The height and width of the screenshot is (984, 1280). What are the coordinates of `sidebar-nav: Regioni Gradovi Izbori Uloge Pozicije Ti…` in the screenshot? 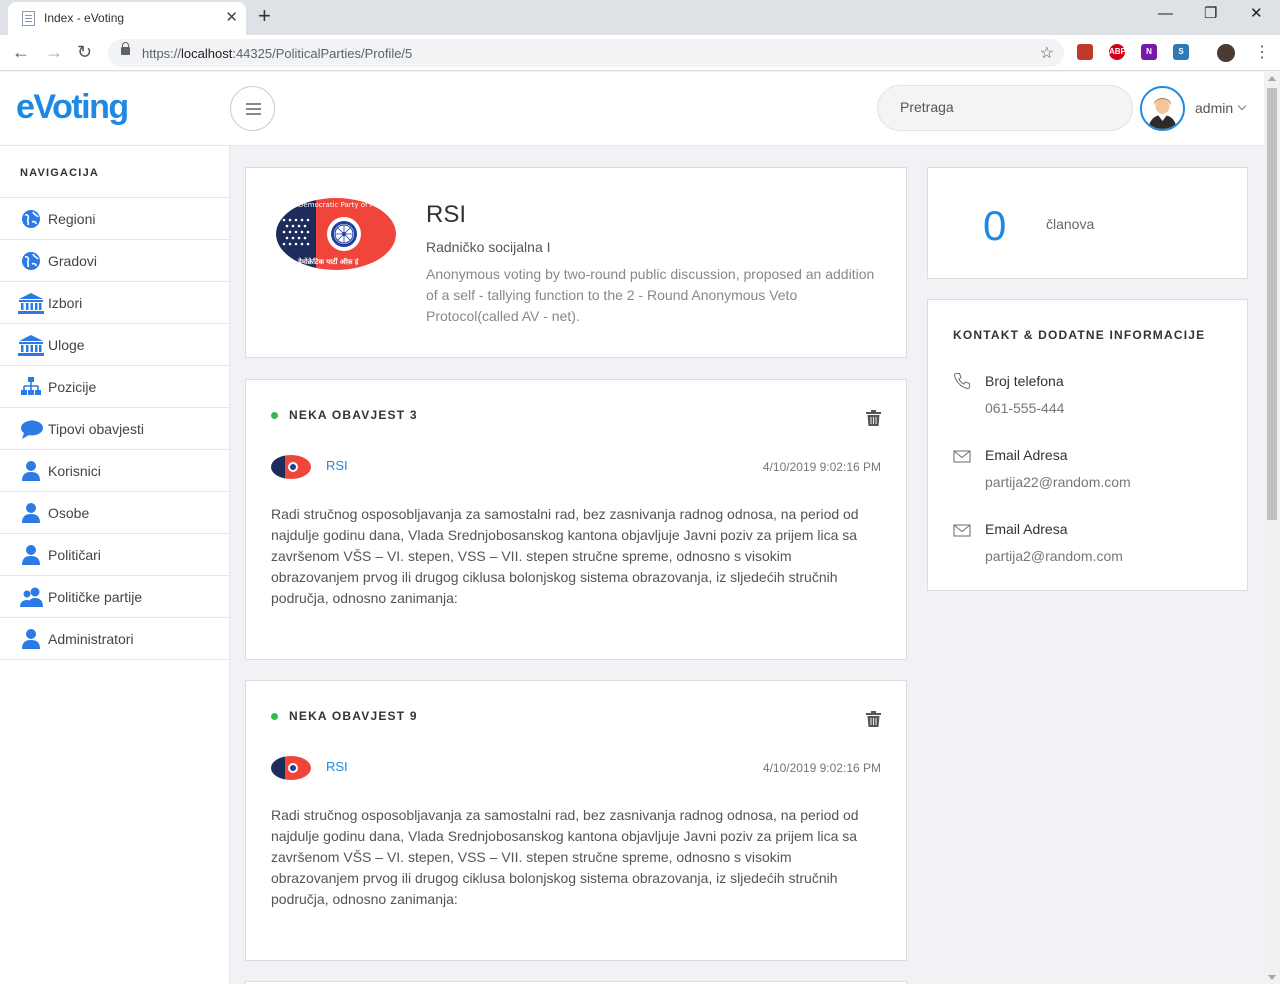 It's located at (114, 428).